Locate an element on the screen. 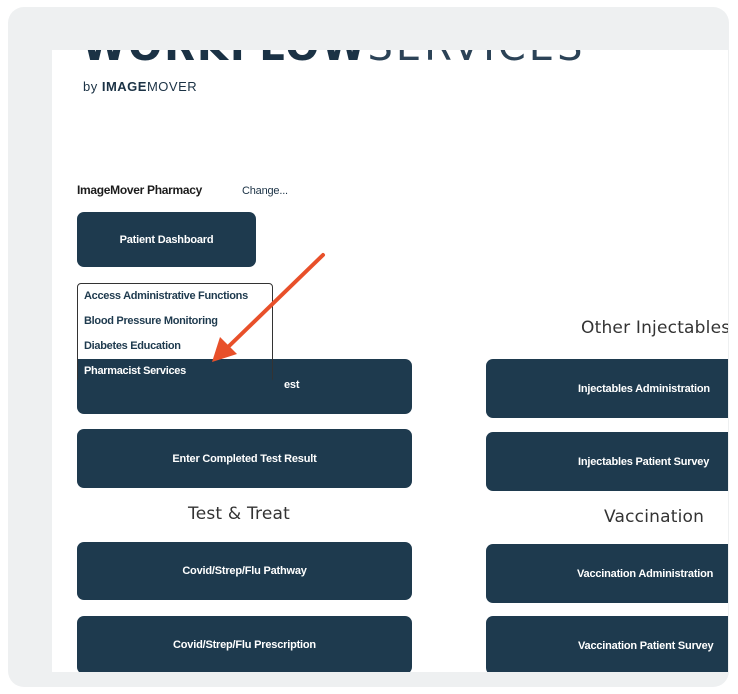  vaccination-administration-button: Vaccination Administration is located at coordinates (607, 573).